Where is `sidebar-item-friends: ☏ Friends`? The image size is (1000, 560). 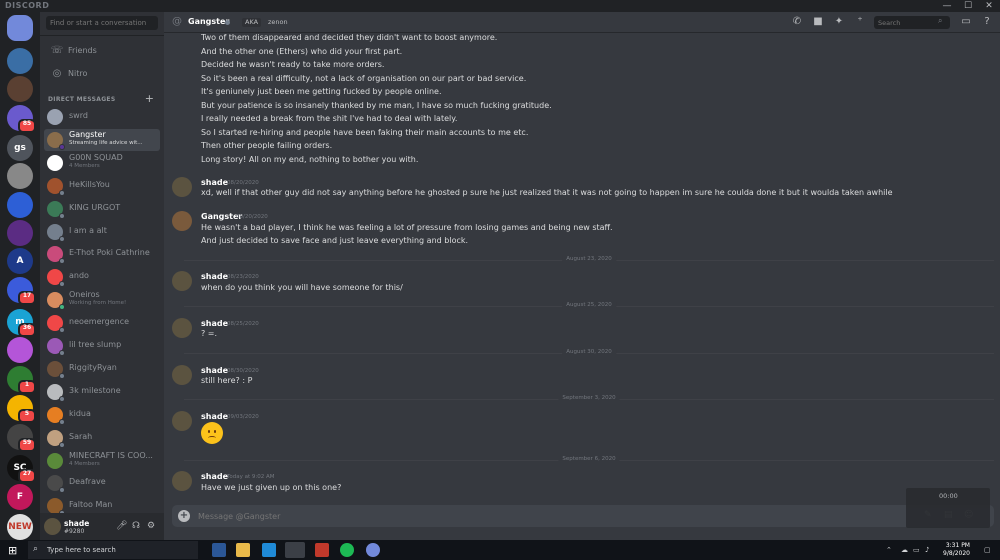 sidebar-item-friends: ☏ Friends is located at coordinates (102, 51).